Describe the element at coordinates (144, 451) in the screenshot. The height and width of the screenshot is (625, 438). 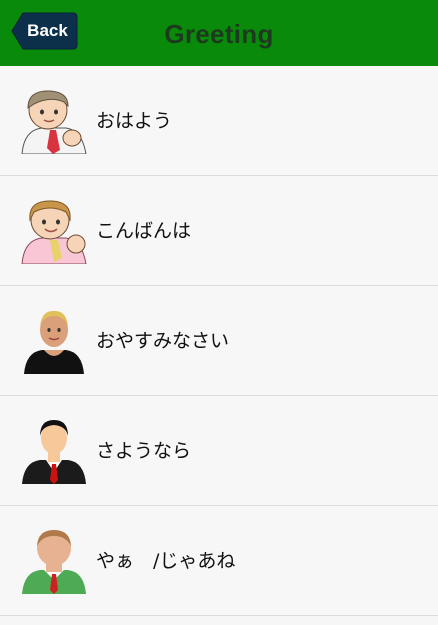
I see `list-item-label: さようなら` at that location.